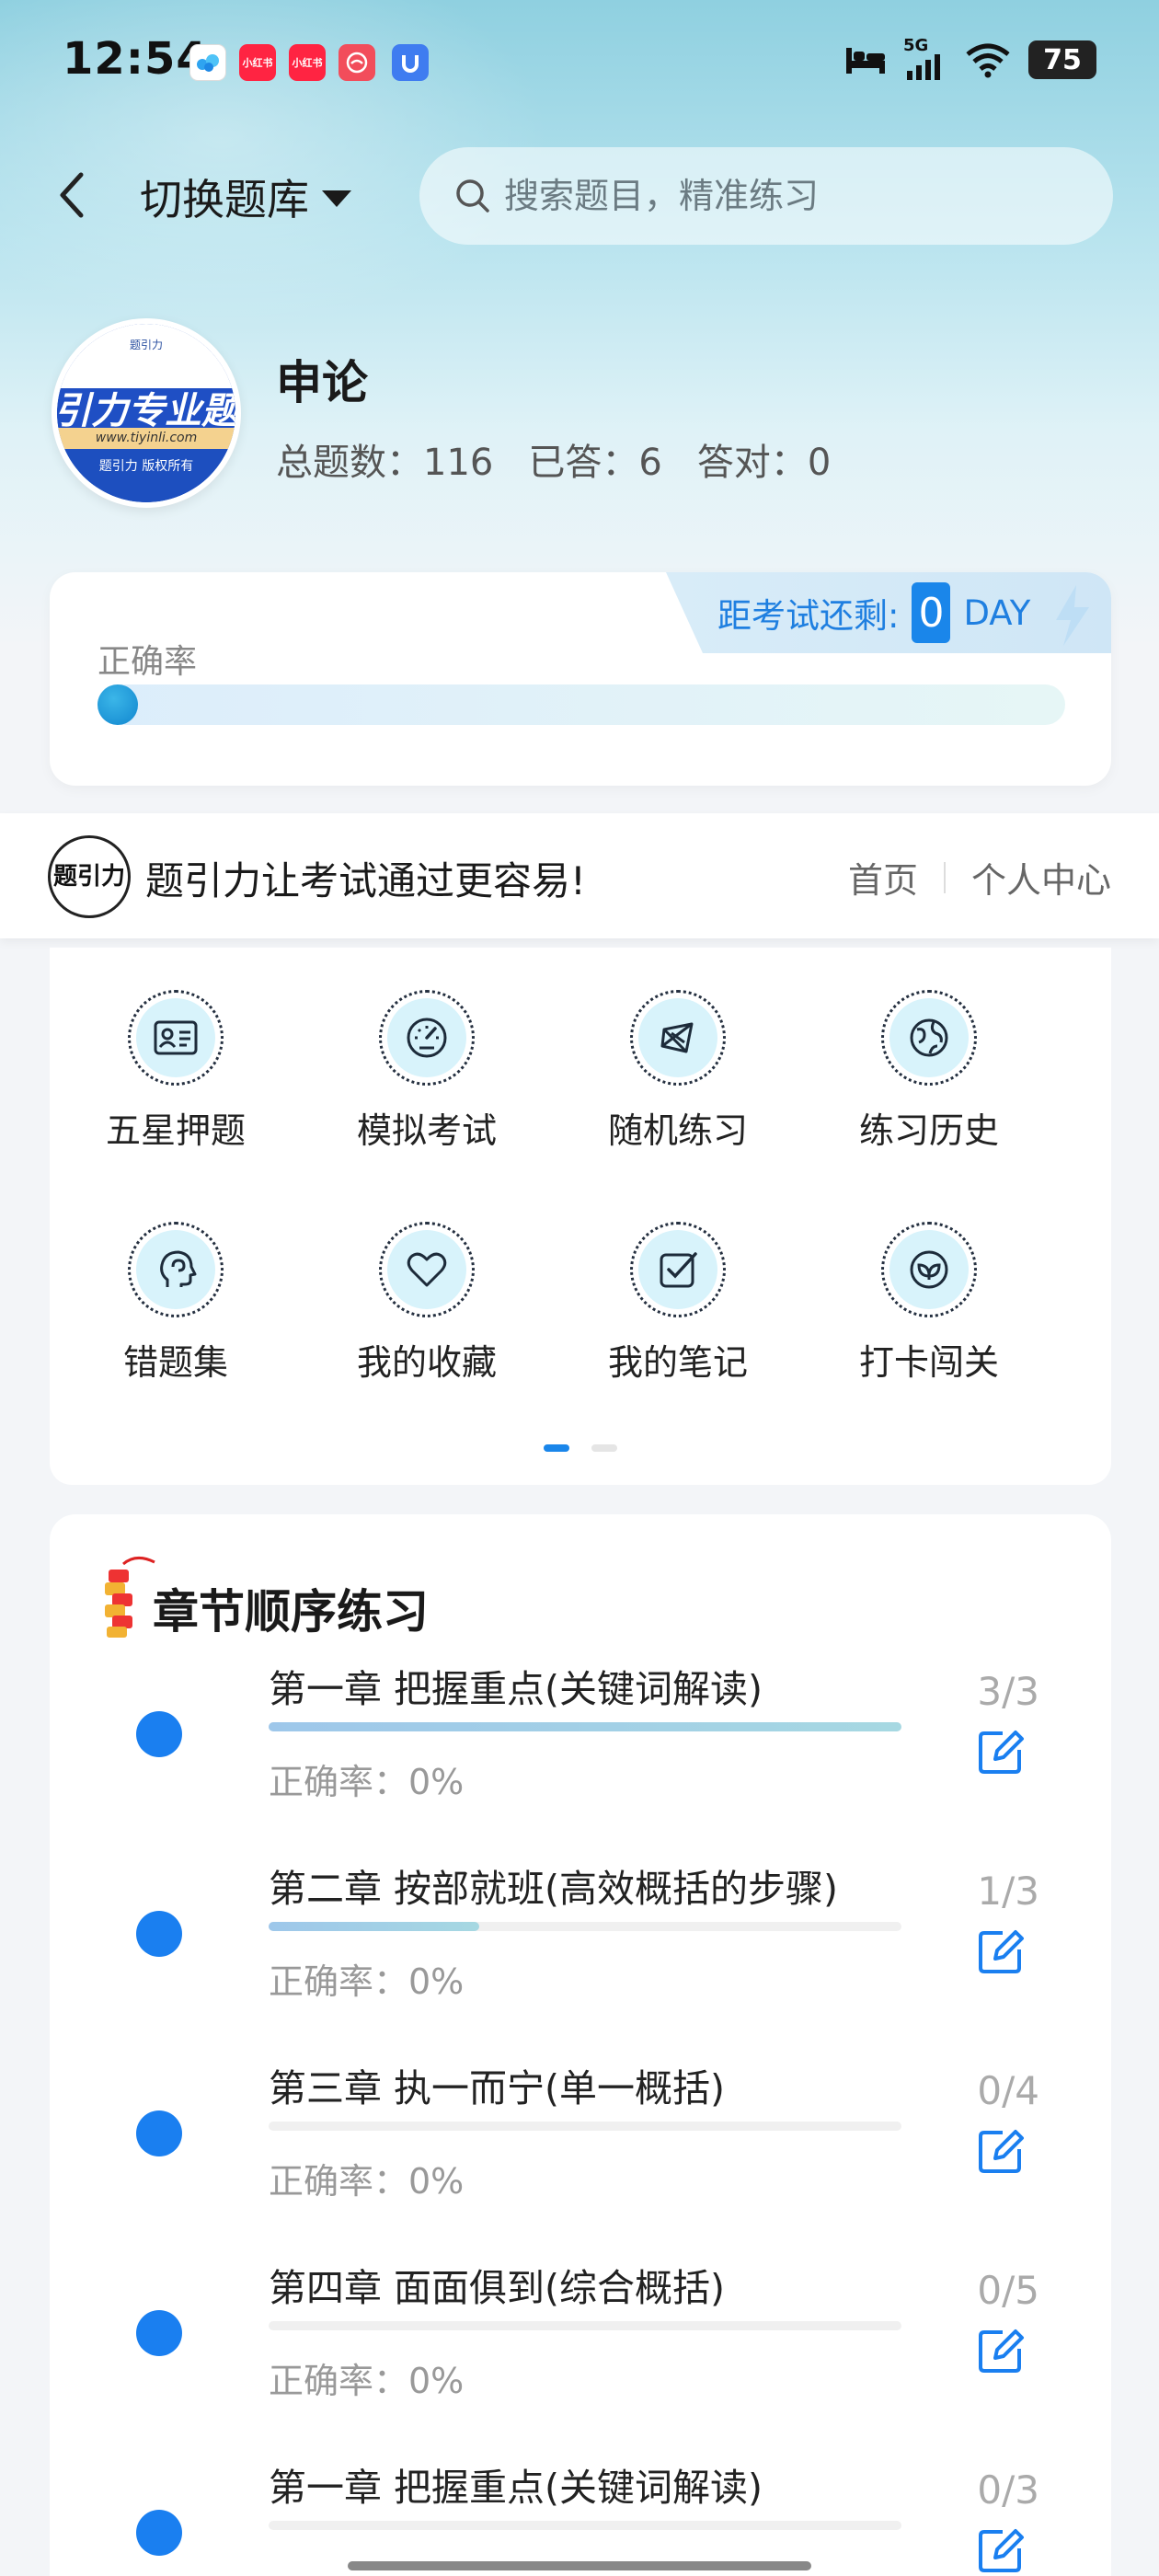  What do you see at coordinates (677, 1037) in the screenshot?
I see `random-network-icon` at bounding box center [677, 1037].